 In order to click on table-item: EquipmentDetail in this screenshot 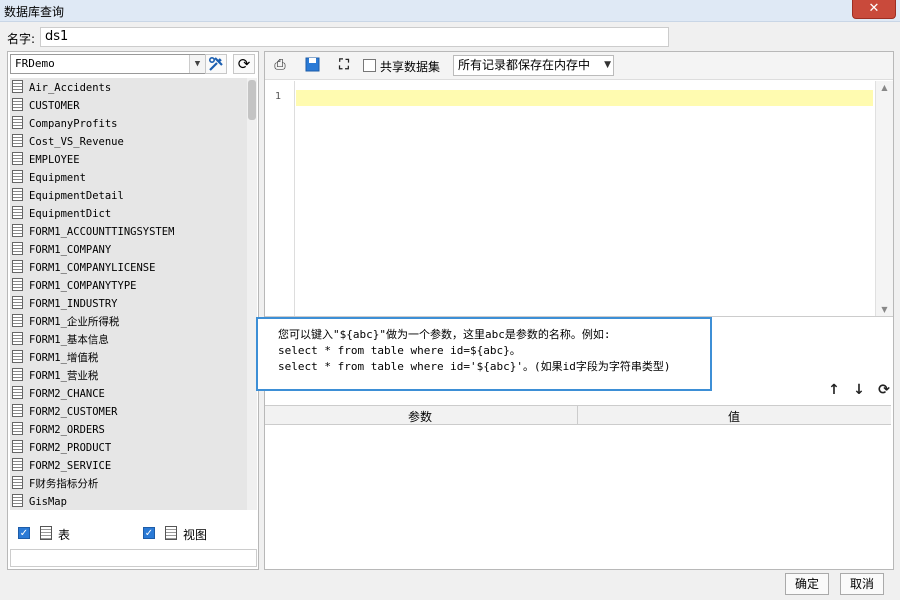, I will do `click(68, 196)`.